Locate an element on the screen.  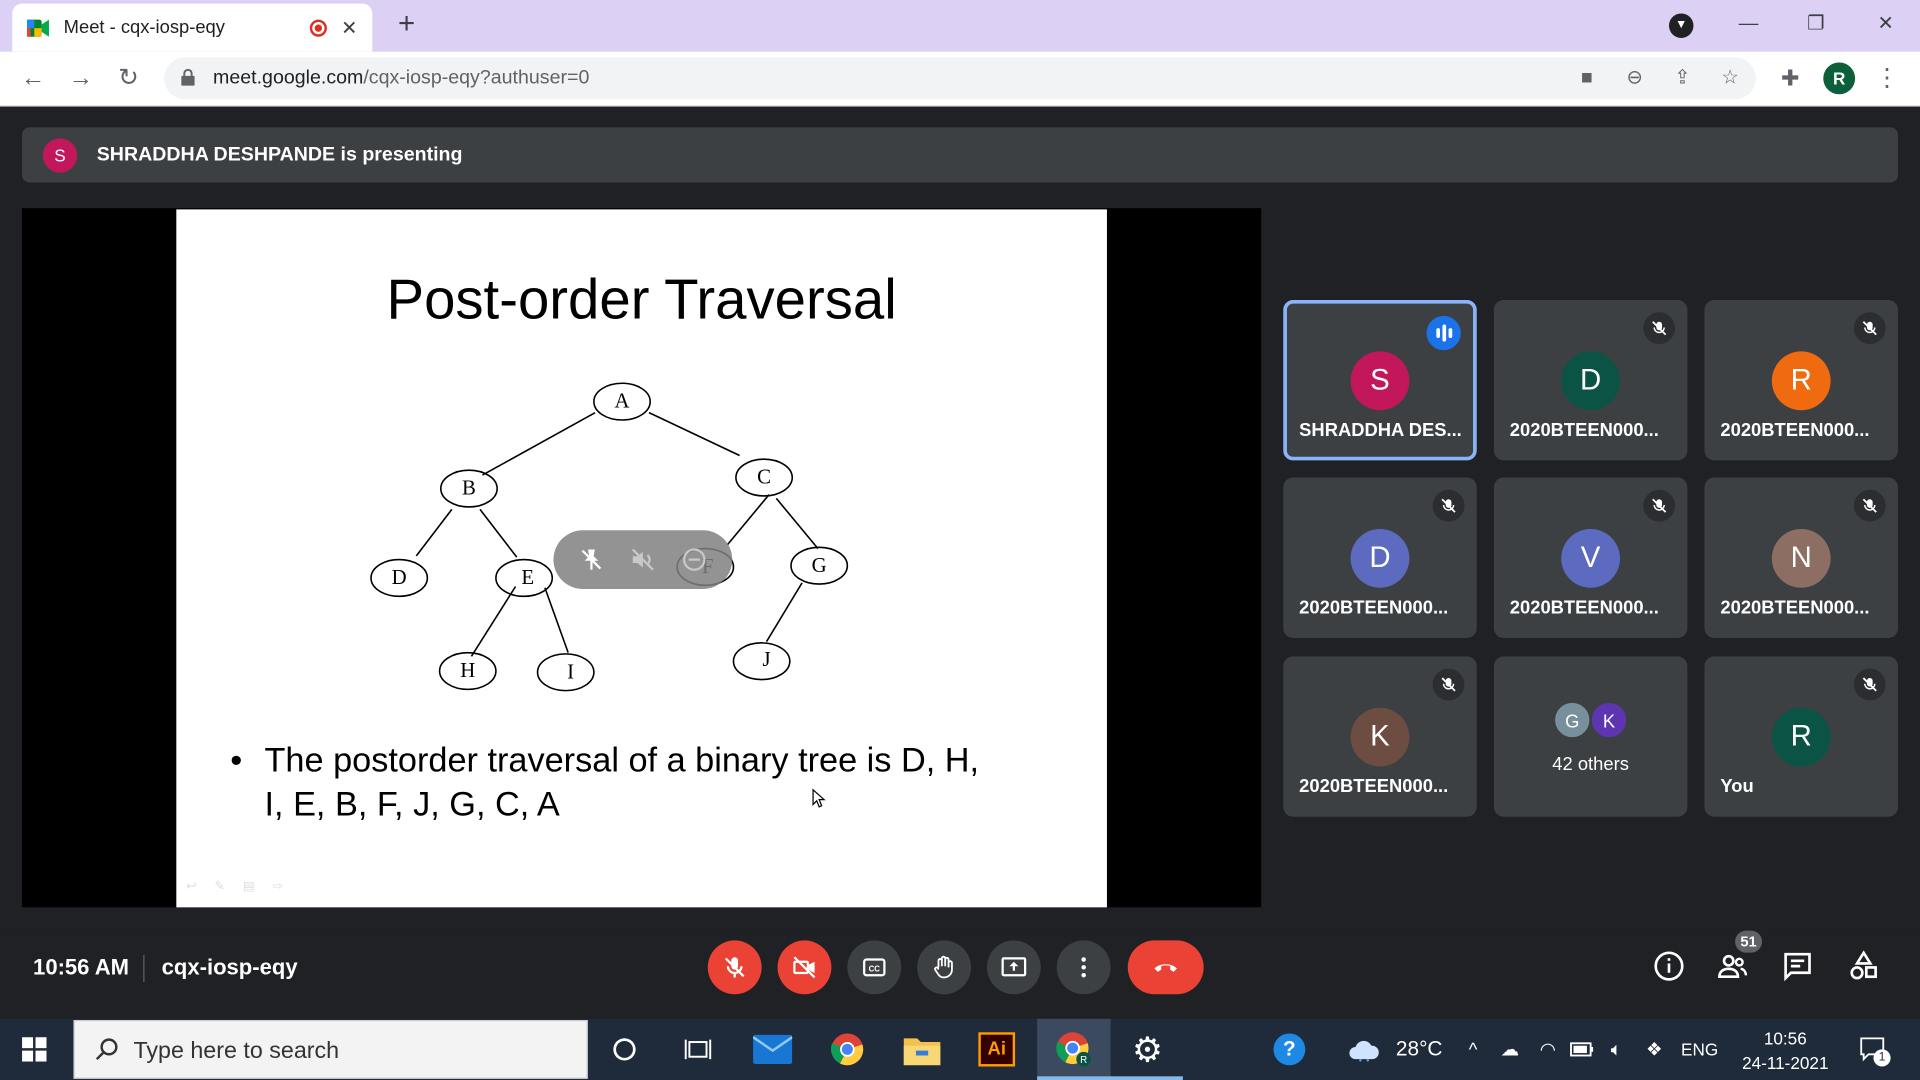
end-call-icon is located at coordinates (1165, 968).